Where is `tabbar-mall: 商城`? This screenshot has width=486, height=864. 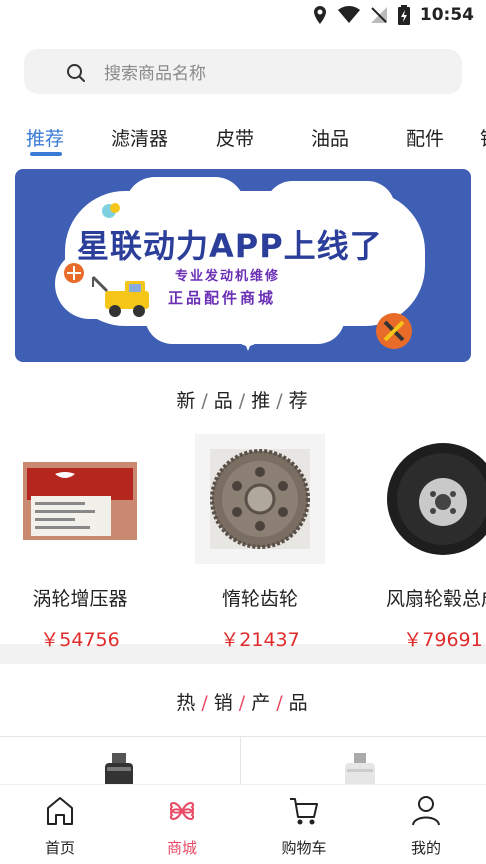 tabbar-mall: 商城 is located at coordinates (182, 826).